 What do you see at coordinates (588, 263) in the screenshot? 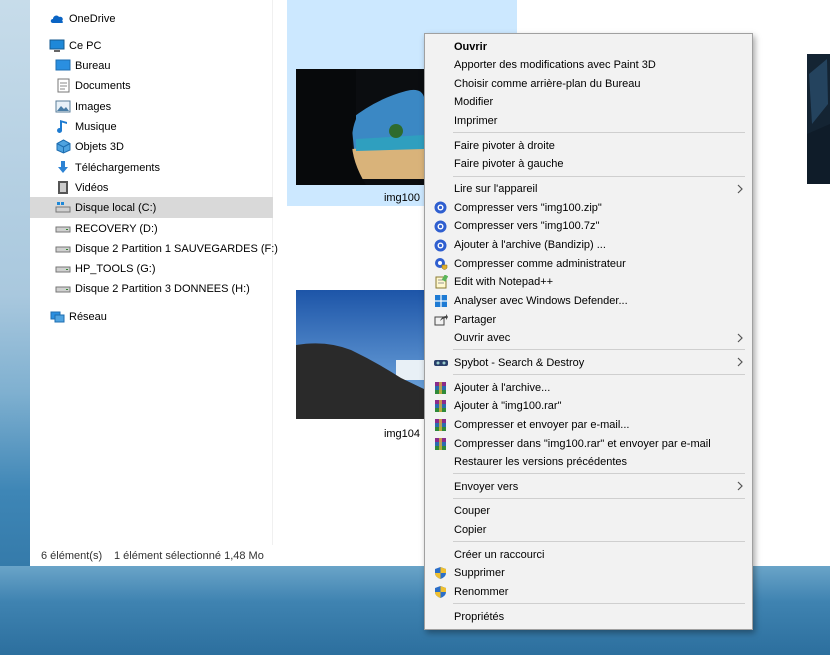
I see `menu-item-compresser-comme-administrateur: Compresser comme administrateur` at bounding box center [588, 263].